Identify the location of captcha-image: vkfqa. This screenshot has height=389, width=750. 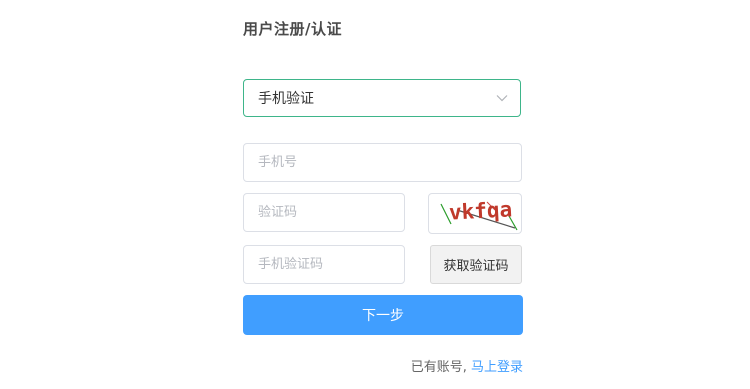
(475, 213).